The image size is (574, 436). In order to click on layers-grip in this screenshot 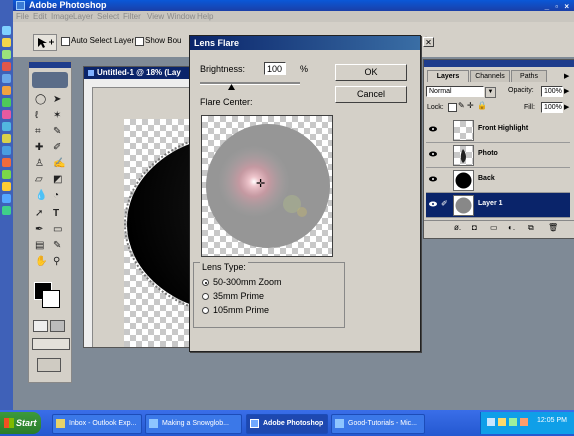, I will do `click(499, 63)`.